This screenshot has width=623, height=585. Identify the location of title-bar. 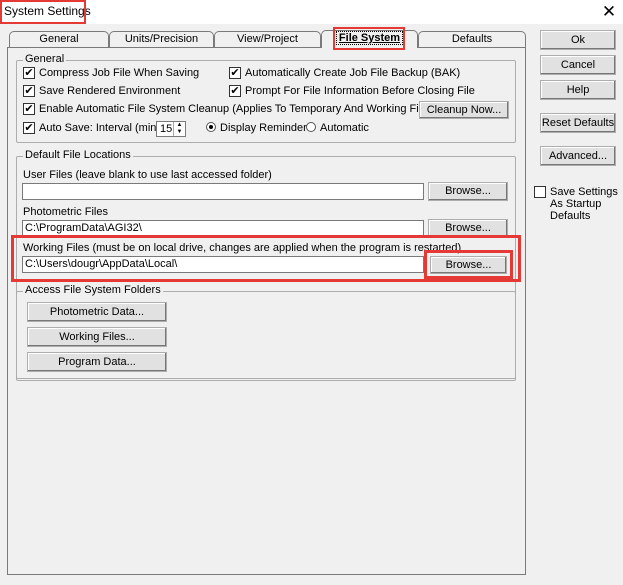
(311, 12).